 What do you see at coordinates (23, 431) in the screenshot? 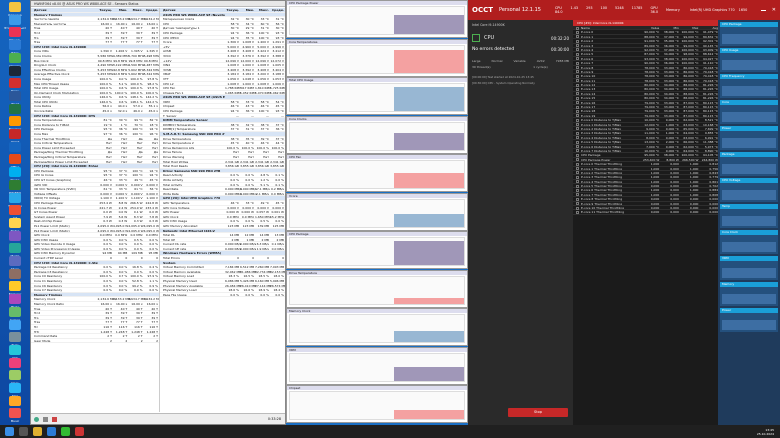
I see `search-icon` at bounding box center [23, 431].